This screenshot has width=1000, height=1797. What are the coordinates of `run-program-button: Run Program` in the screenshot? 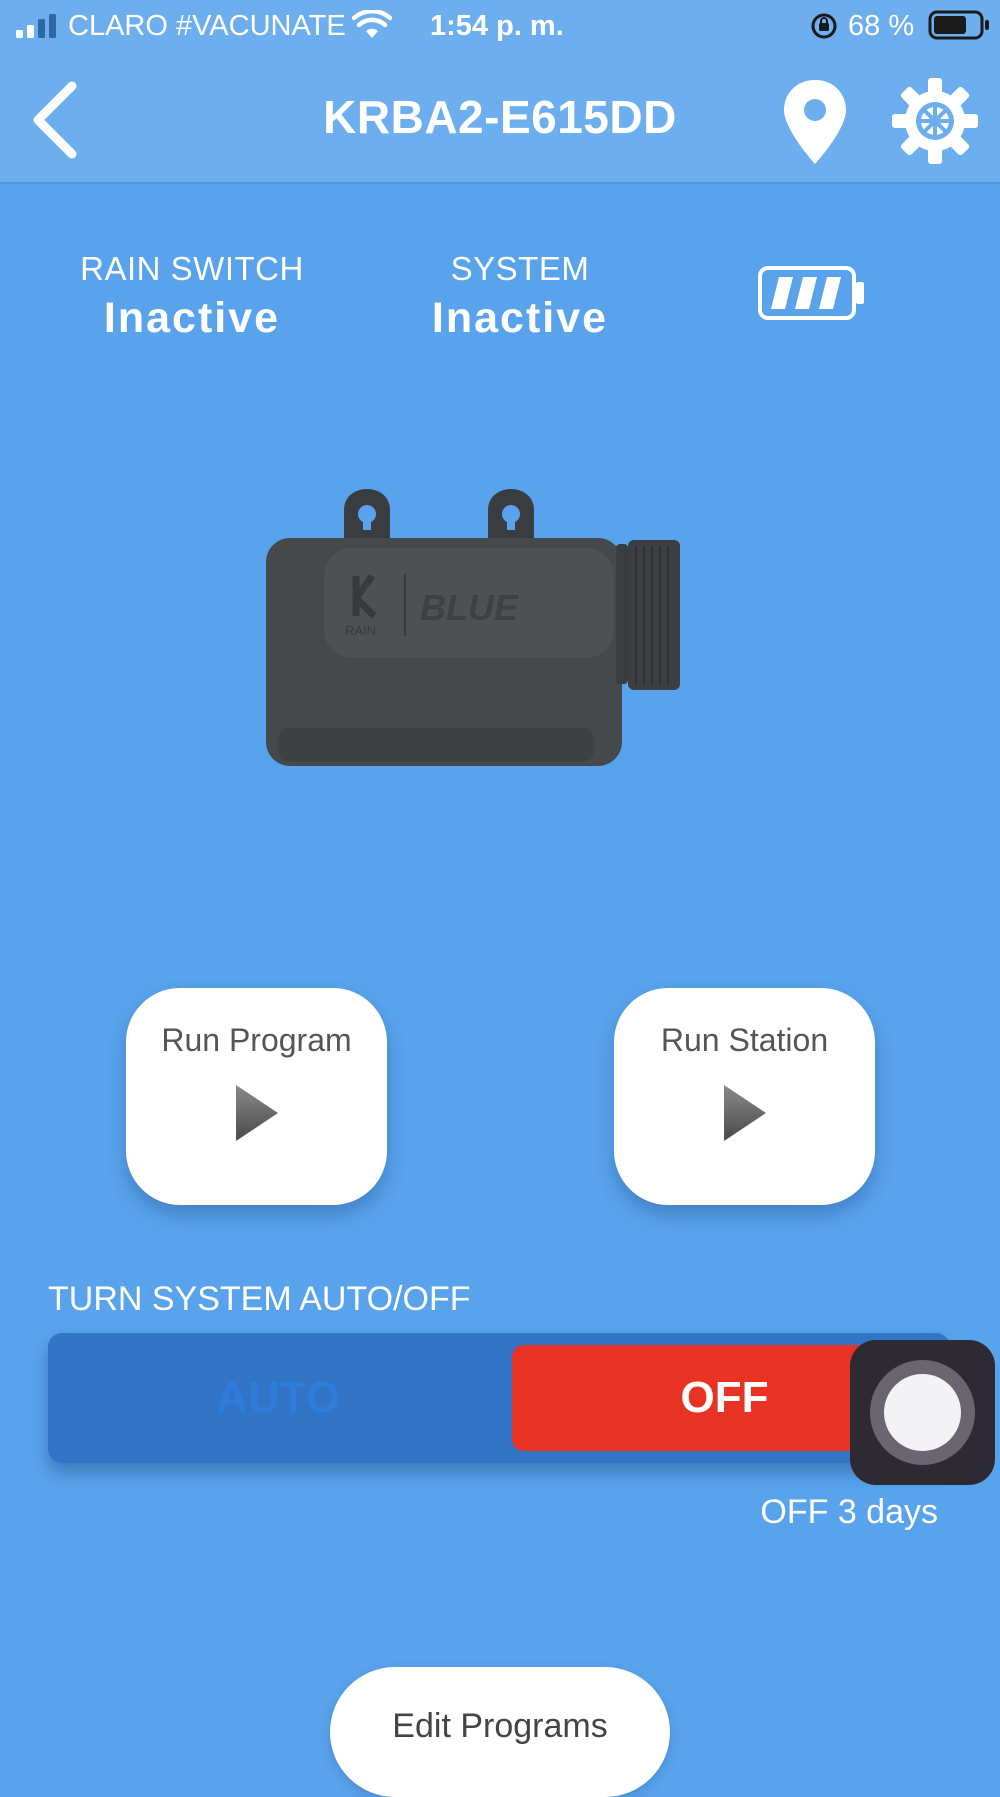 It's located at (256, 1096).